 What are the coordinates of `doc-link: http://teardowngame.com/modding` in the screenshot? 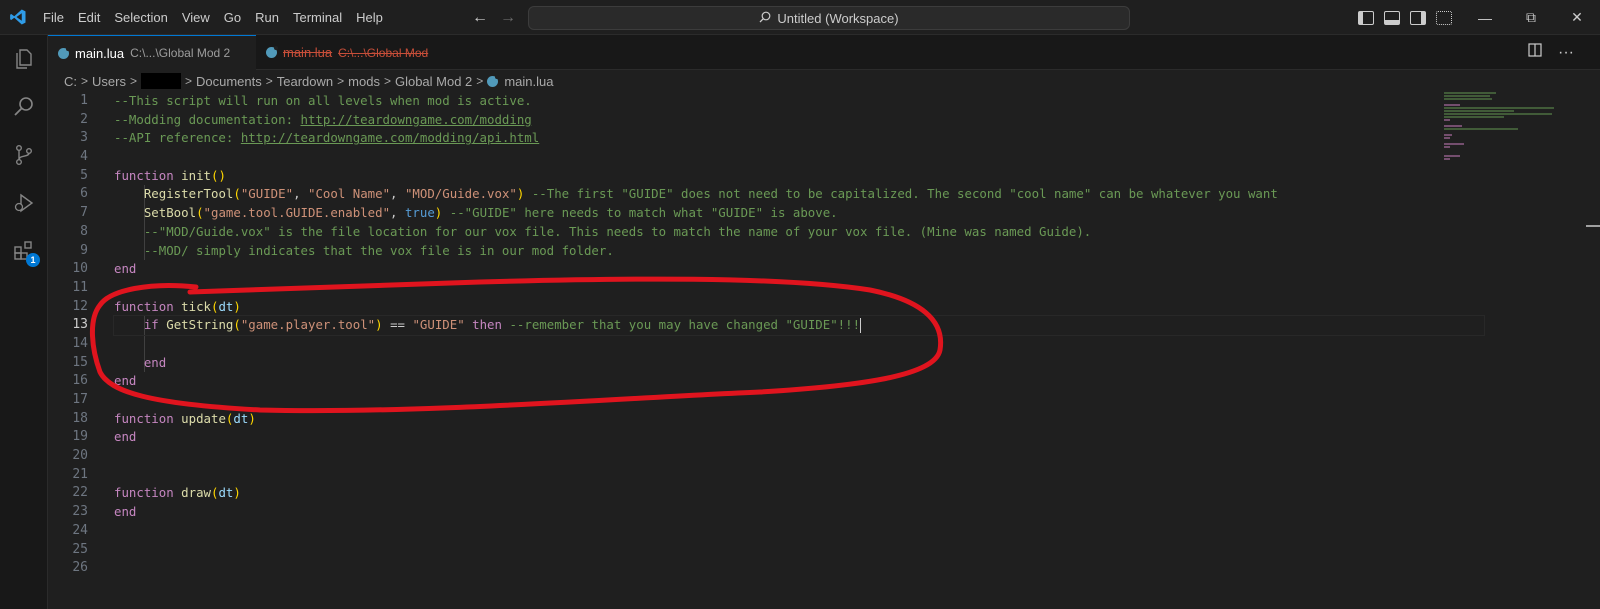 It's located at (416, 119).